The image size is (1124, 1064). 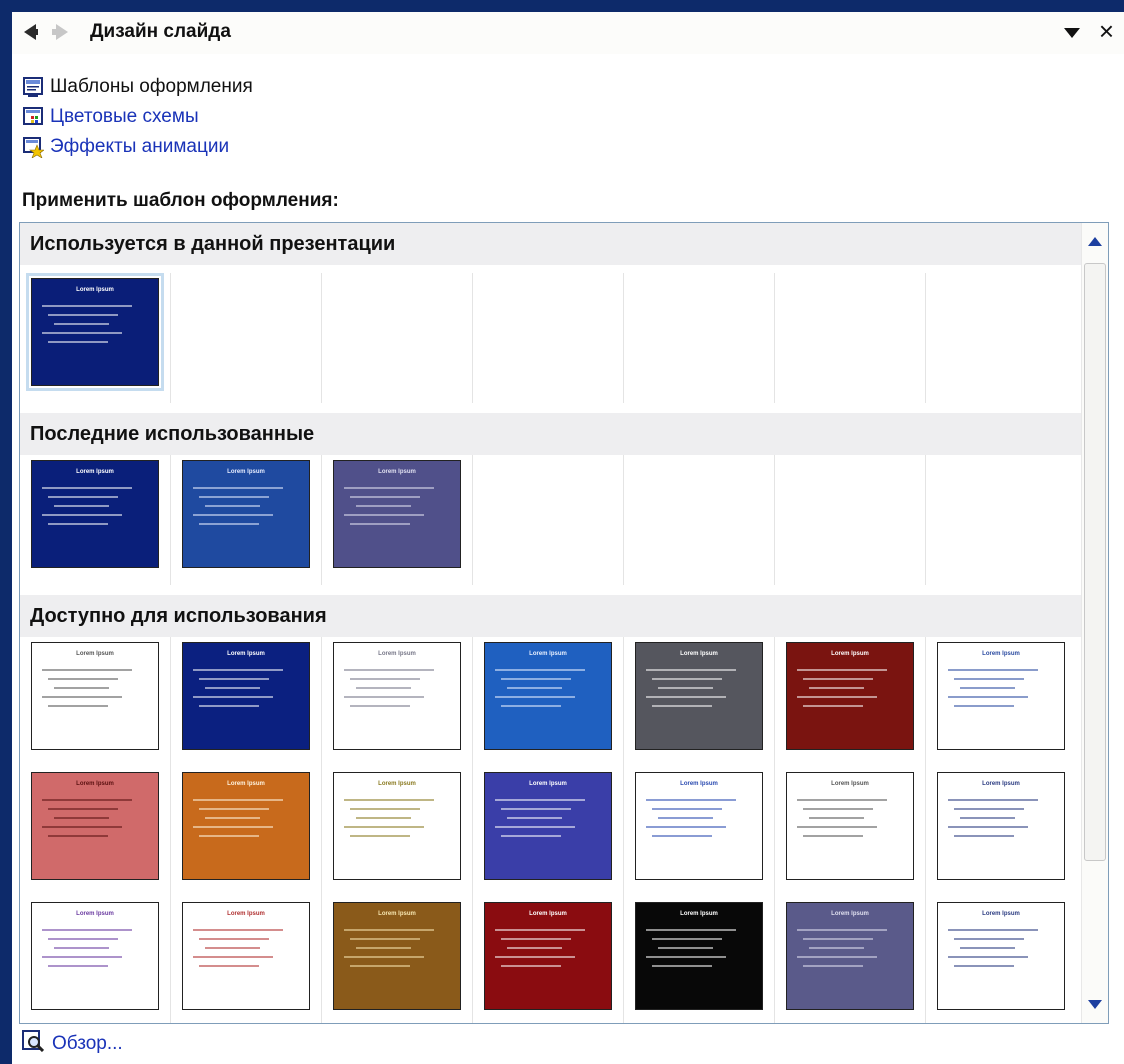 I want to click on template-row: Lorem Ipsum, so click(x=550, y=338).